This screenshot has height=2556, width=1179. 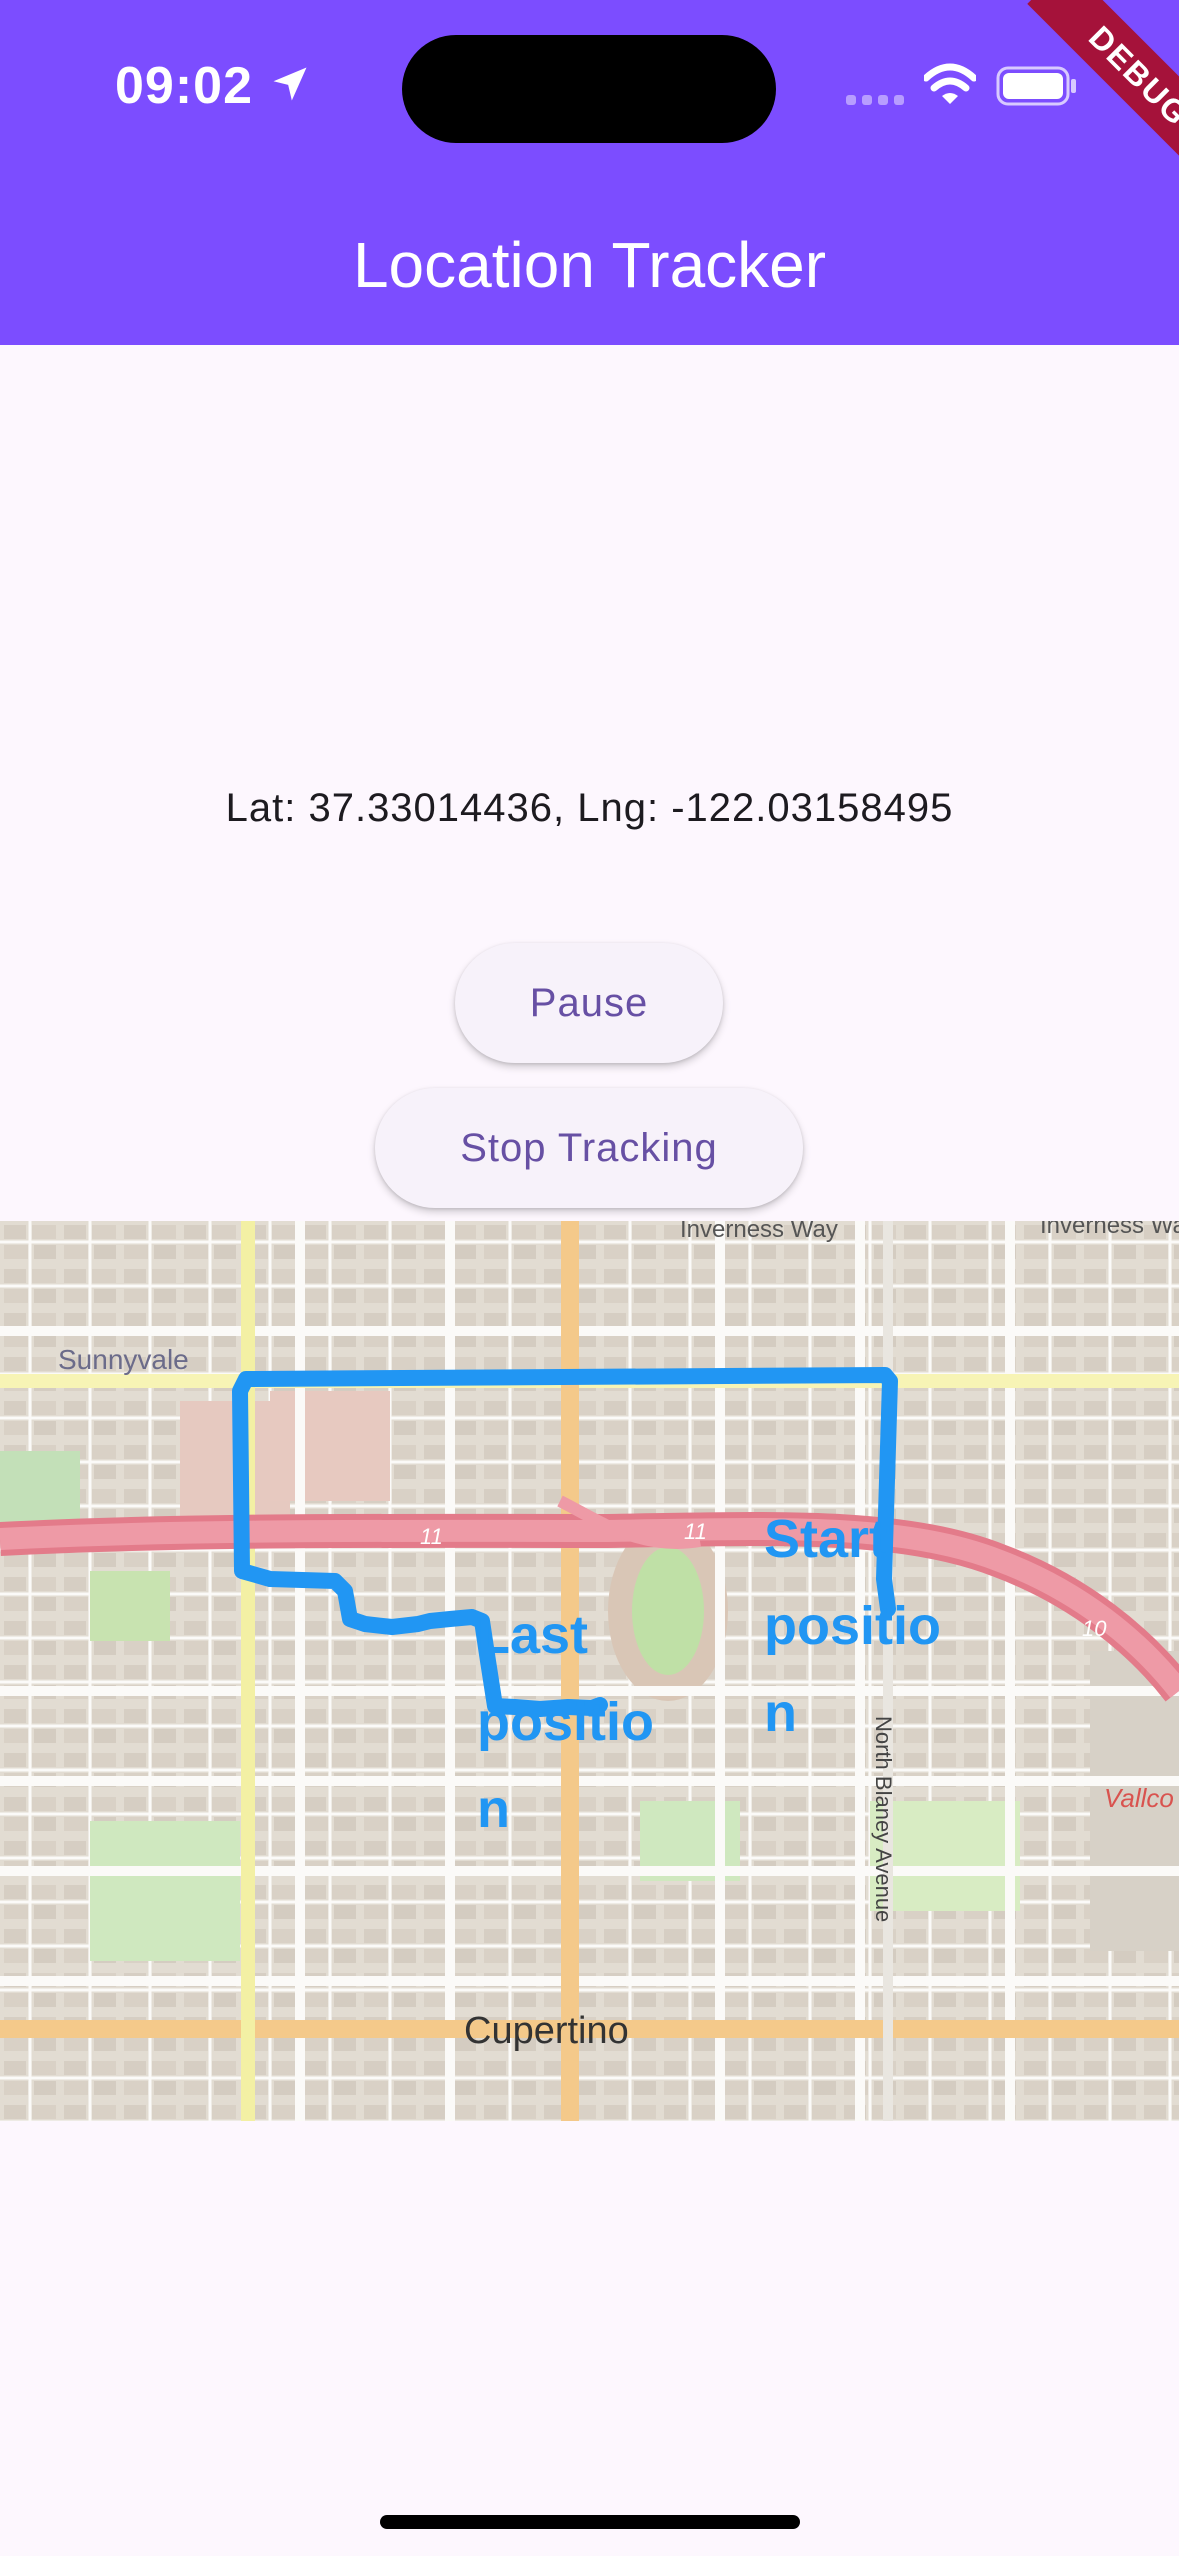 I want to click on home-indicator, so click(x=590, y=2522).